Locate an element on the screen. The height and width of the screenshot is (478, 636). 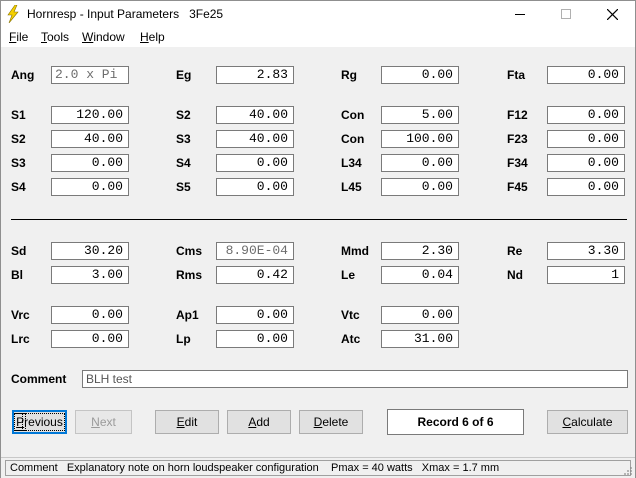
menu-tools: Tools is located at coordinates (55, 37).